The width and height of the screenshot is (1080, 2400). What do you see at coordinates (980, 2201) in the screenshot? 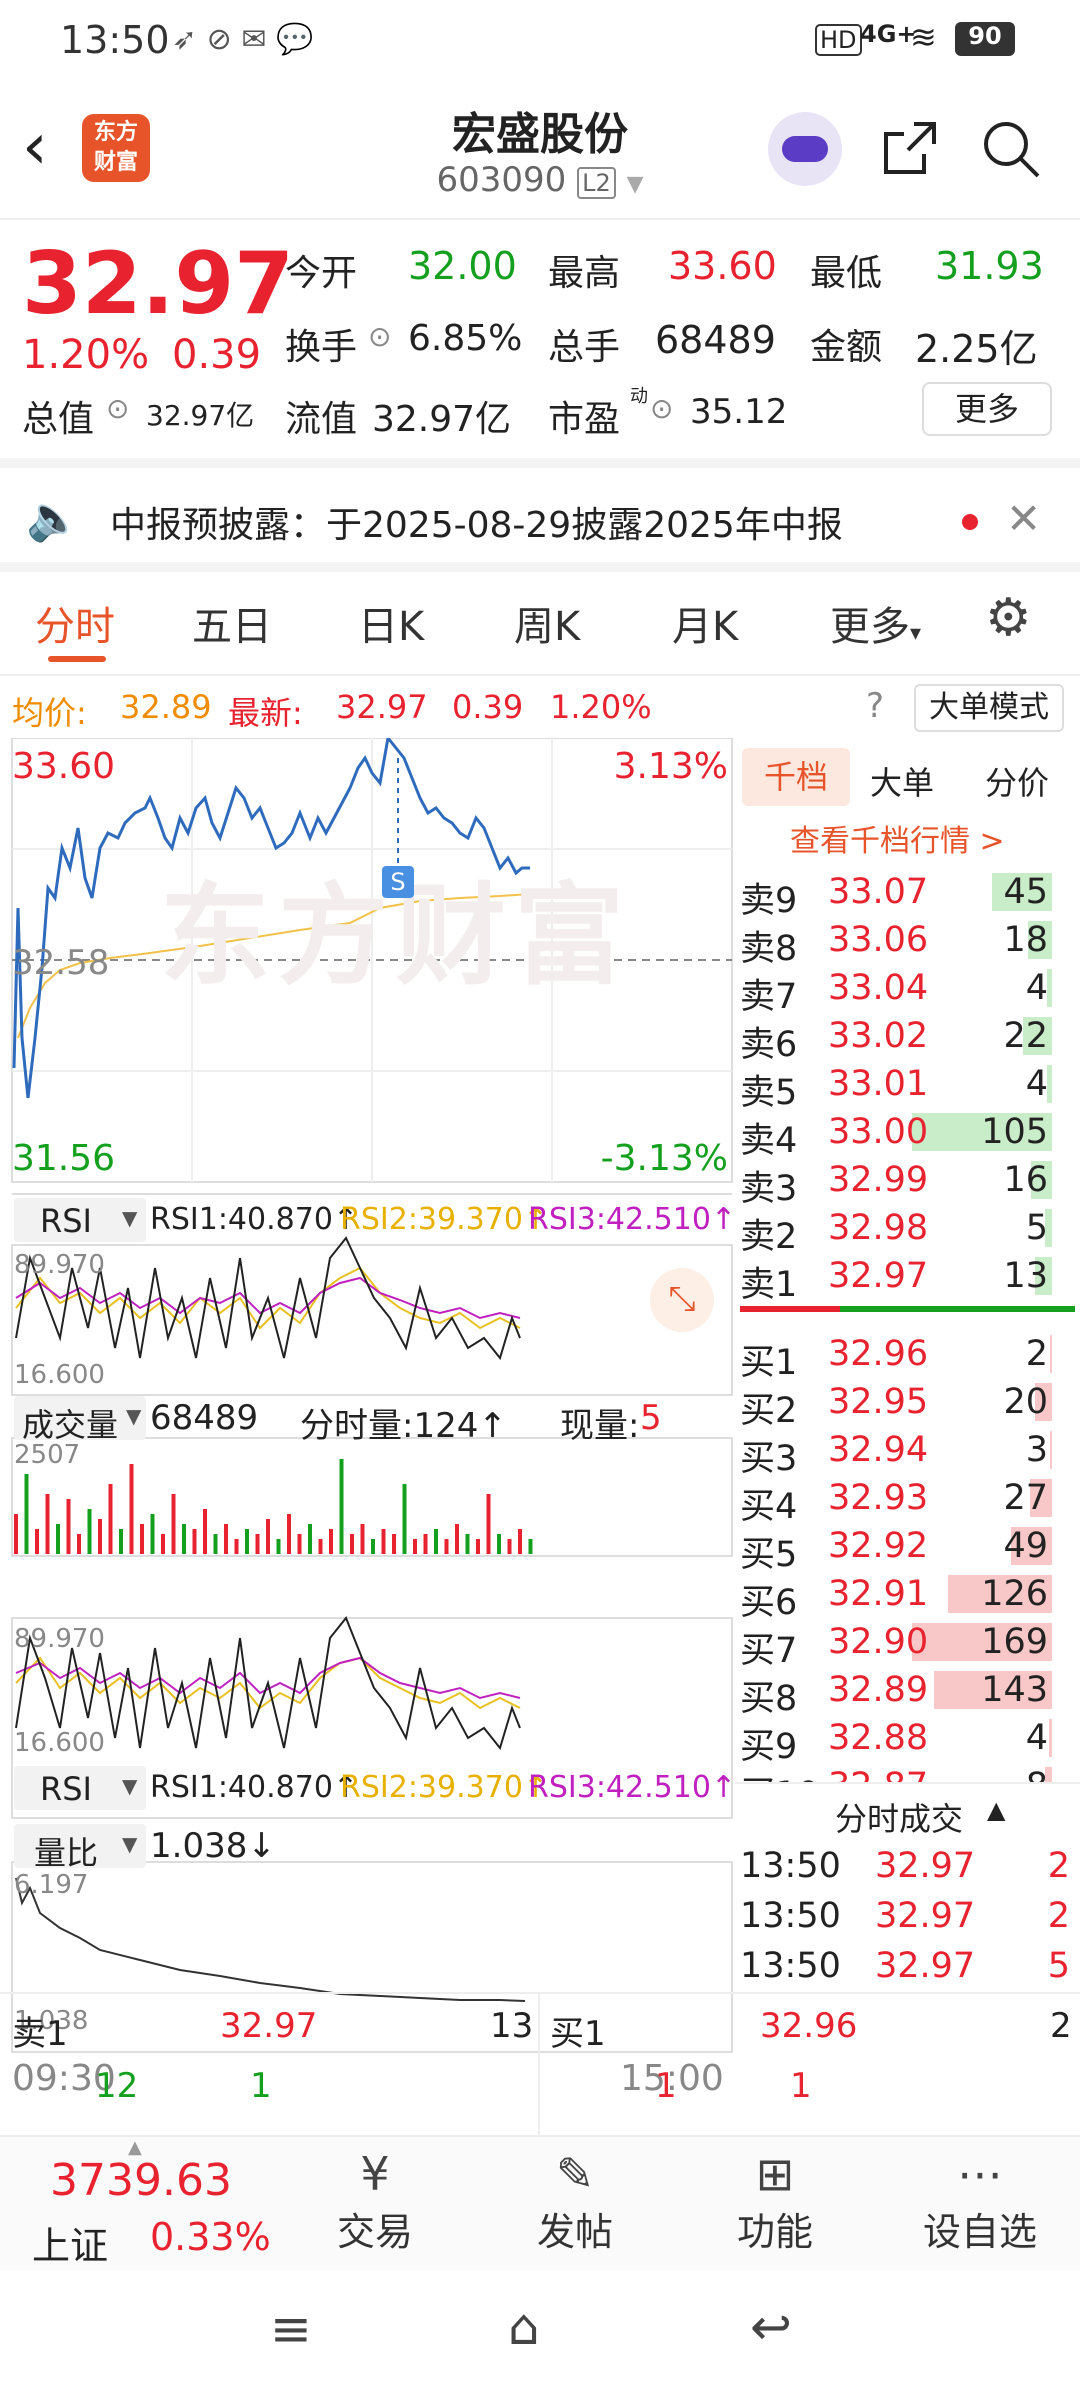
I see `add-watchlist-button: ⋯ 设自选` at bounding box center [980, 2201].